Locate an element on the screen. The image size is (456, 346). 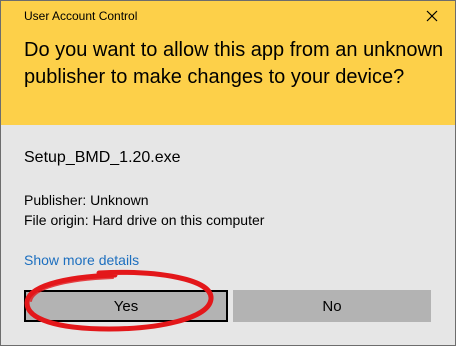
no-button: No is located at coordinates (332, 306).